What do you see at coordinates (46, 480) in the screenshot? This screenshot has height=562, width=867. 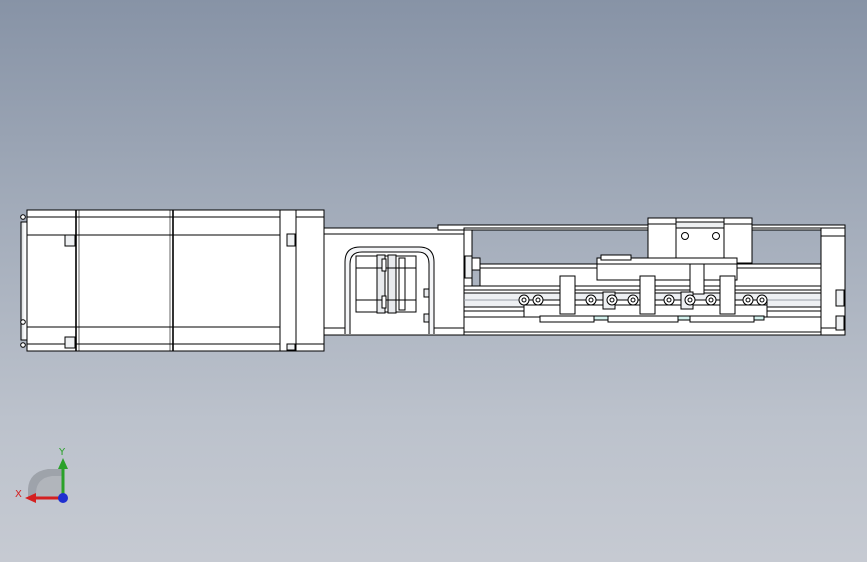 I see `coordinate-triad-icon` at bounding box center [46, 480].